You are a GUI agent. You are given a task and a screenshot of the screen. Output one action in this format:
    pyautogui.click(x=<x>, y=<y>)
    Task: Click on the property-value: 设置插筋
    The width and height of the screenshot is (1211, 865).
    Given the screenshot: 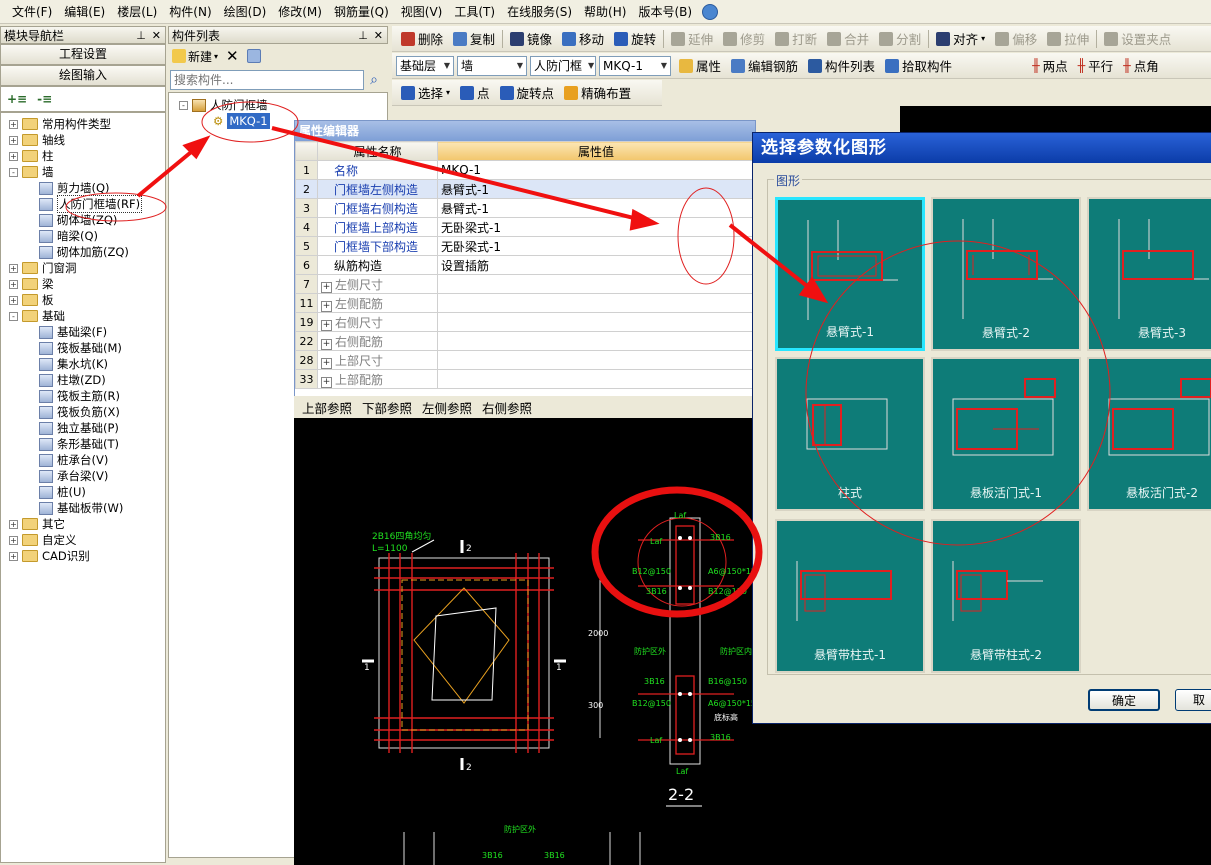 What is the action you would take?
    pyautogui.click(x=596, y=265)
    